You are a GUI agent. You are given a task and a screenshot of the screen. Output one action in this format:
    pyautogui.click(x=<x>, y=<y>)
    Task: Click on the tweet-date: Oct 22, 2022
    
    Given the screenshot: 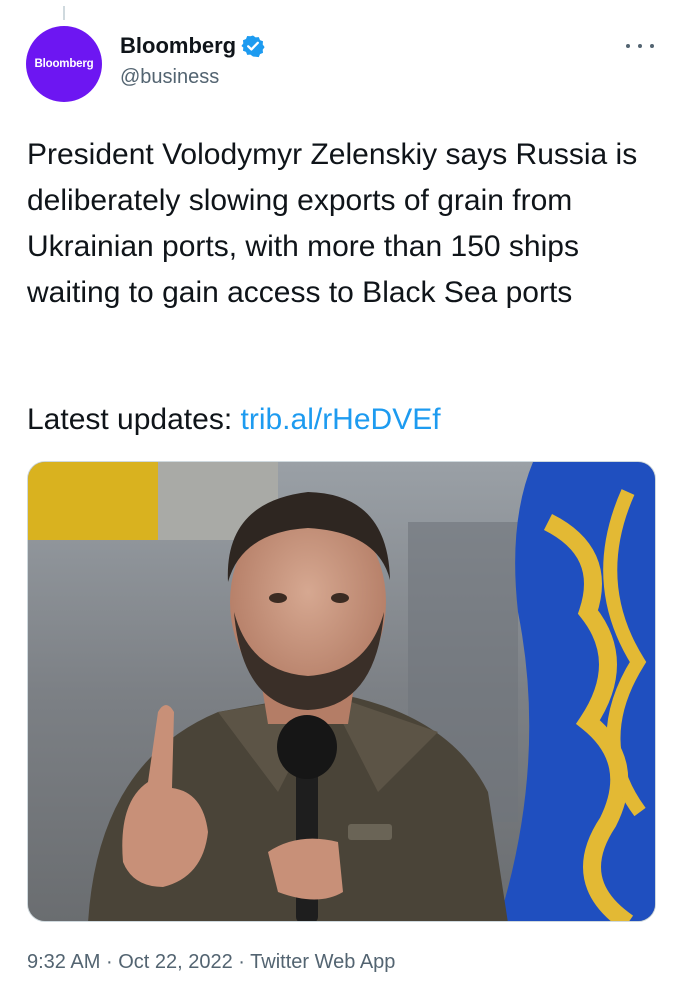 What is the action you would take?
    pyautogui.click(x=175, y=962)
    